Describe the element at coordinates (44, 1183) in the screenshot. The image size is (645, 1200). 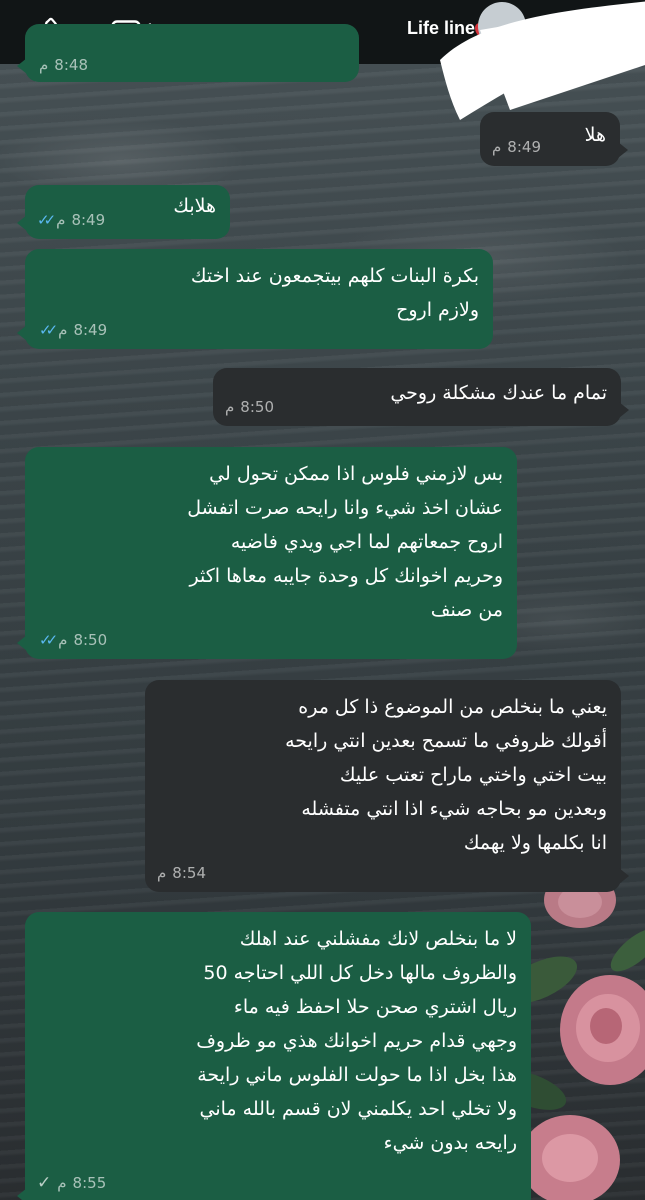
I see `sent-check-icon: ✓` at that location.